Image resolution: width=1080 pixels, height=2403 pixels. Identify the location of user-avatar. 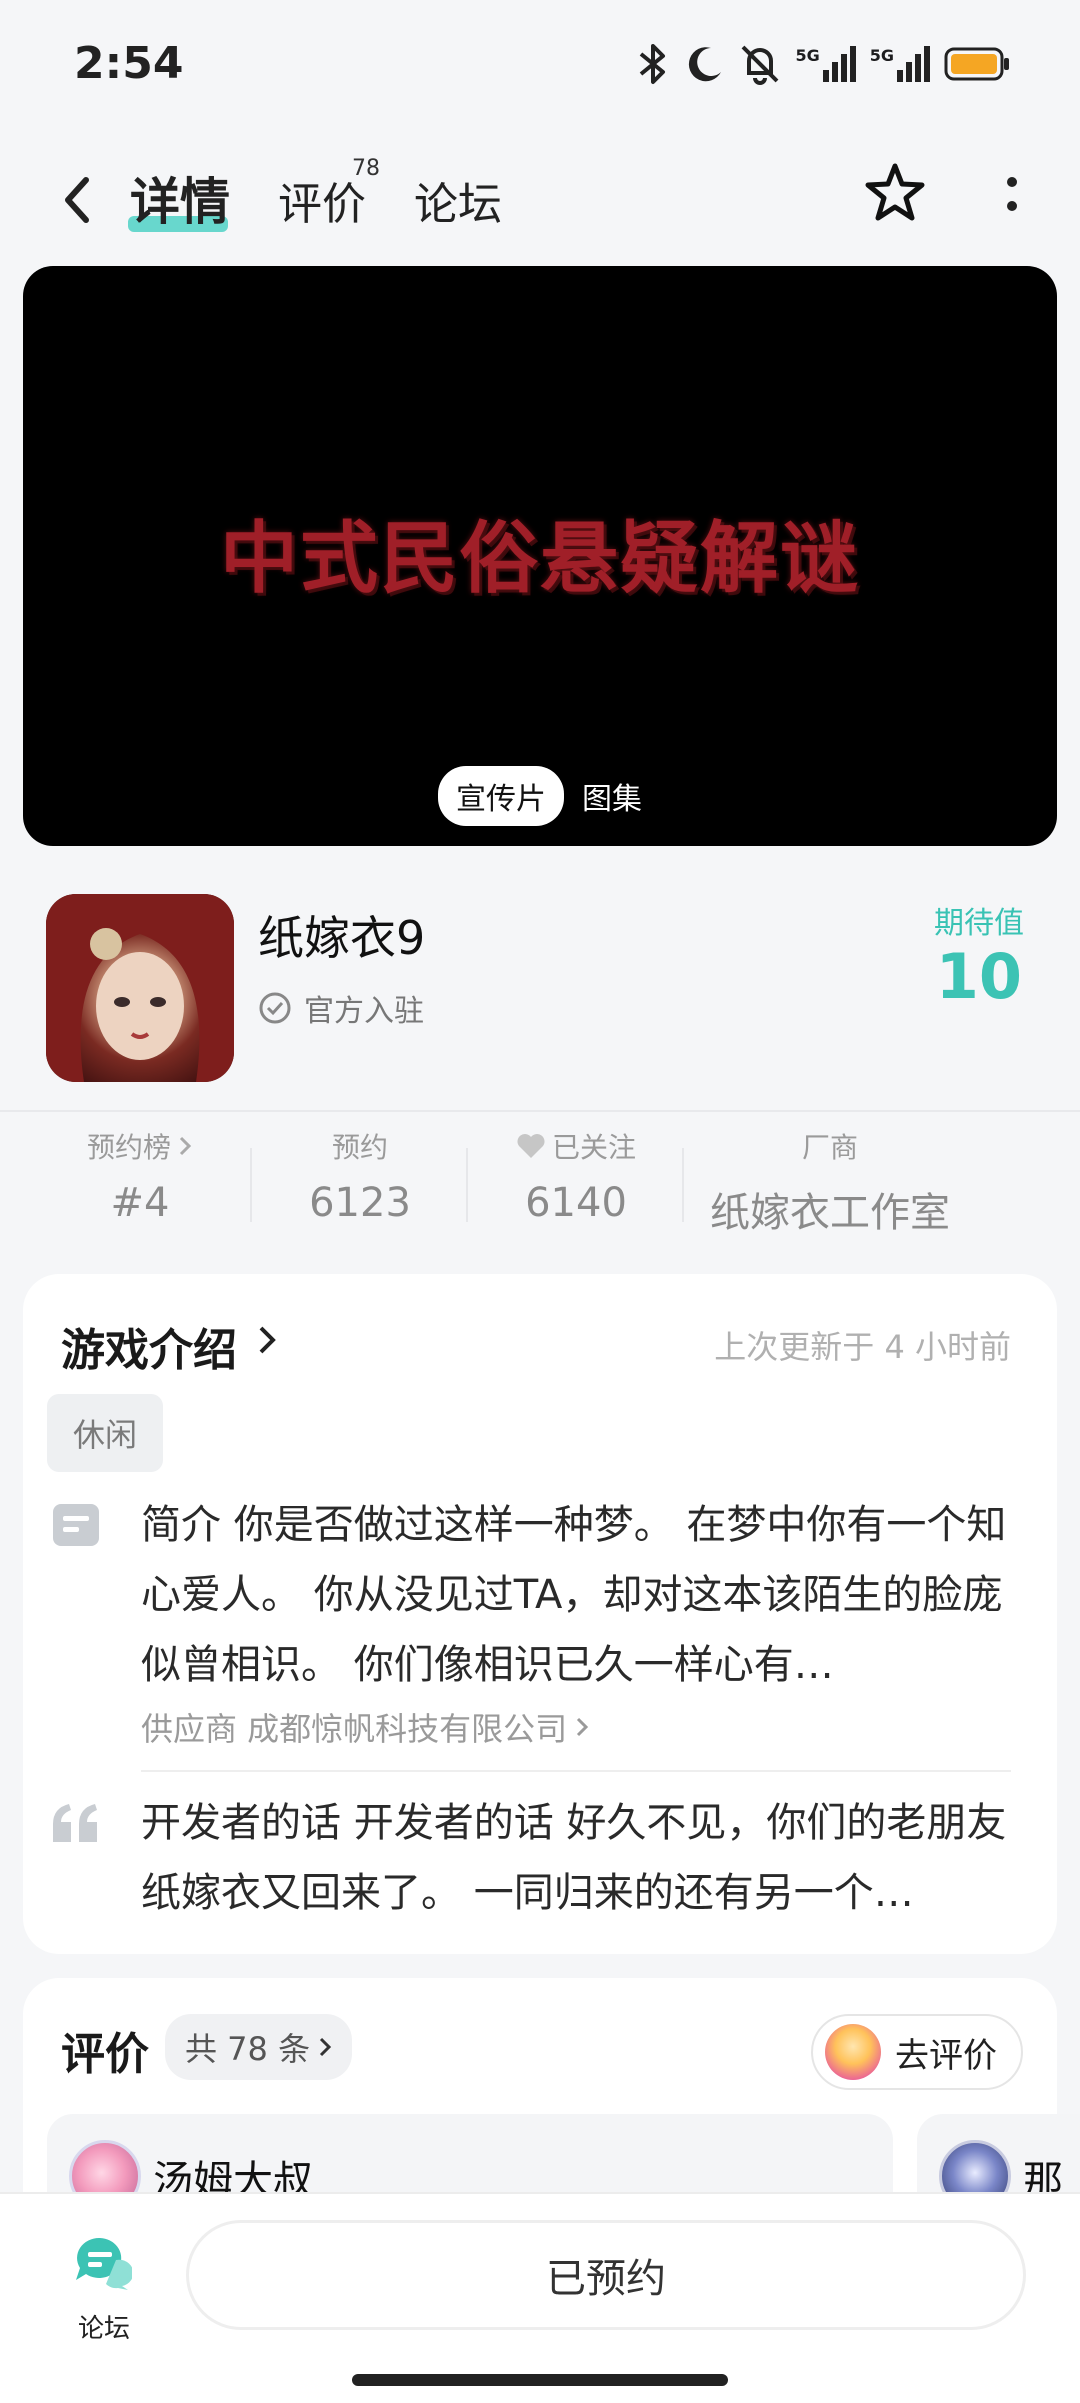
(853, 2052).